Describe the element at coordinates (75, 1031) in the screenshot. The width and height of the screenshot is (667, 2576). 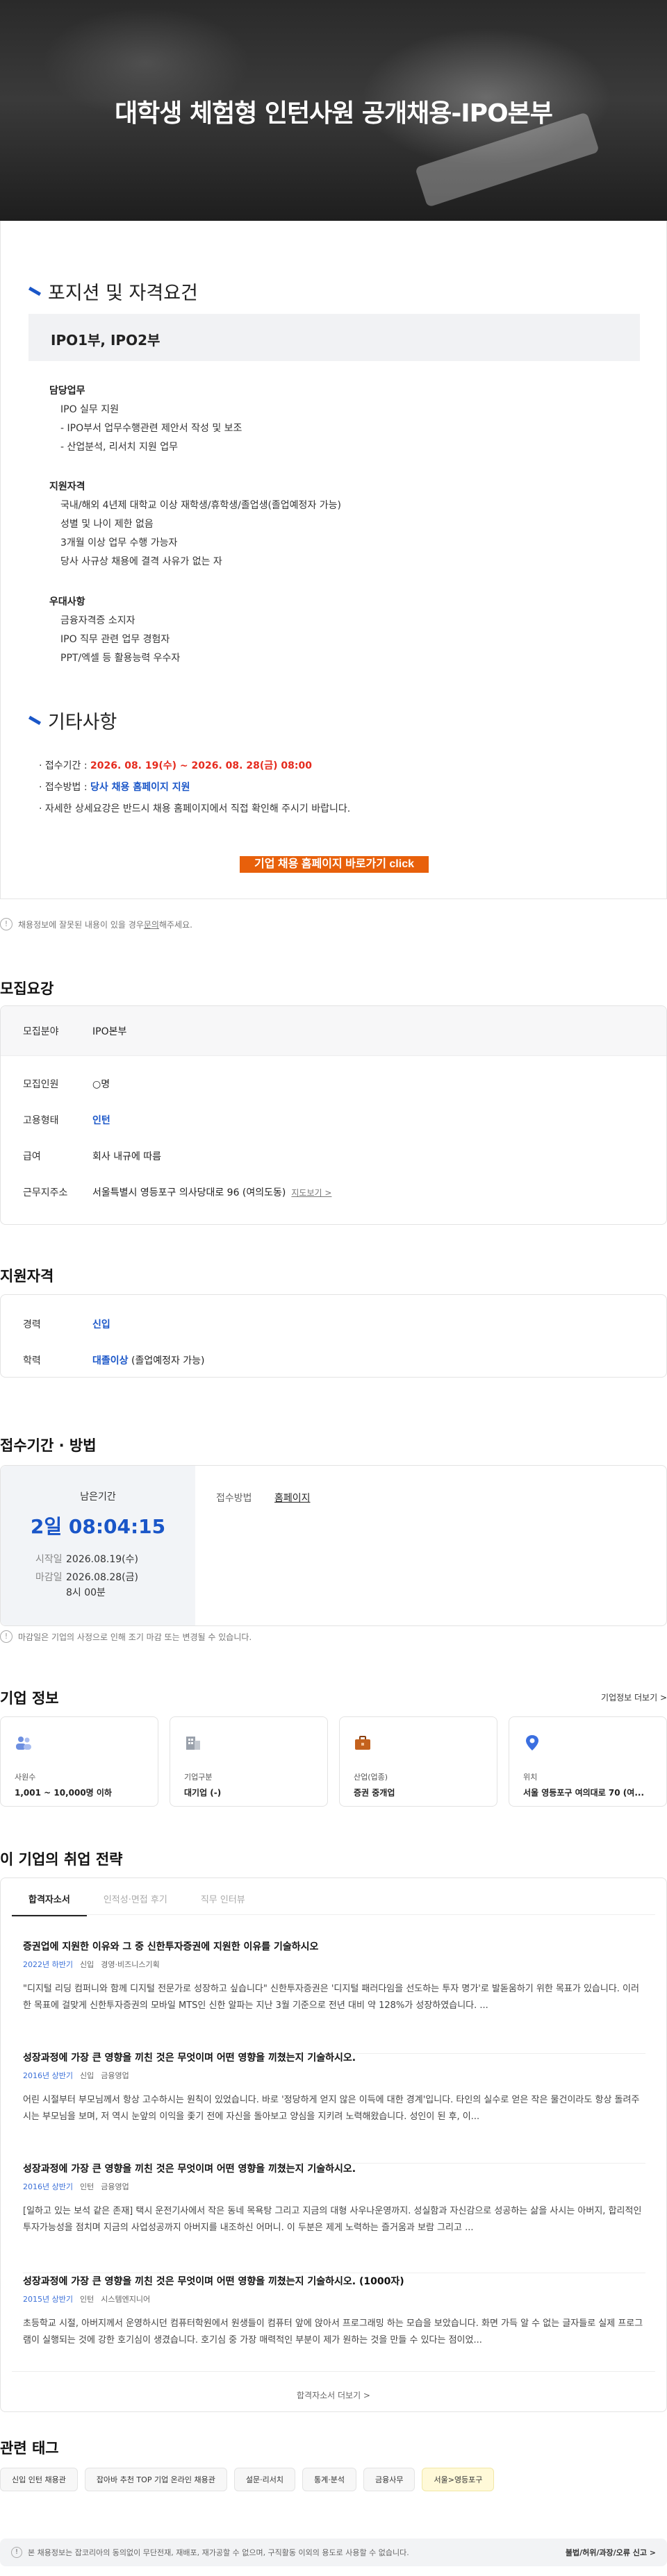
I see `recruit-field-row: 모집분야 IPO본부` at that location.